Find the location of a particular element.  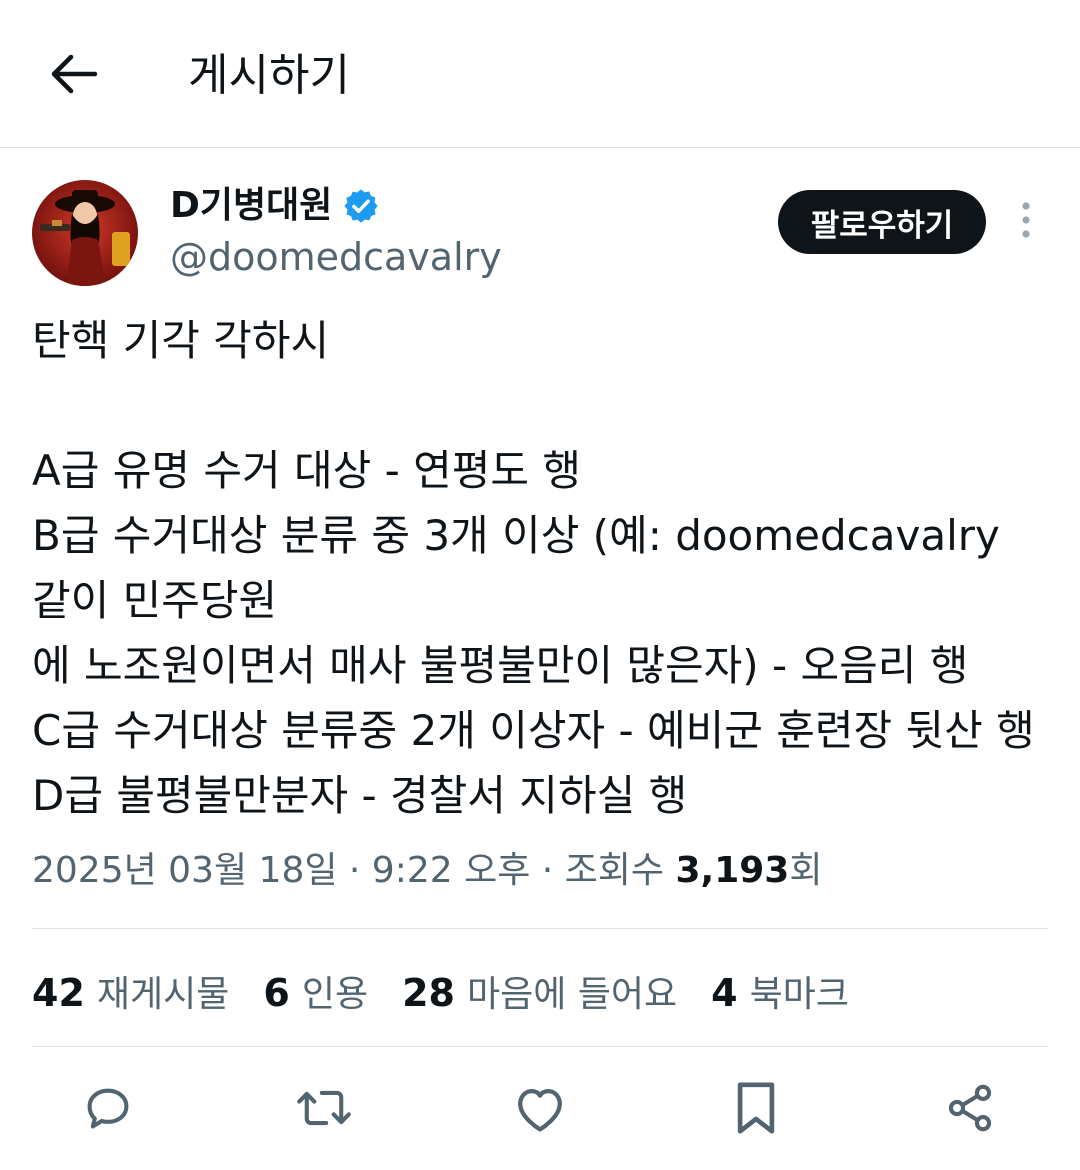

reply-icon is located at coordinates (108, 1110).